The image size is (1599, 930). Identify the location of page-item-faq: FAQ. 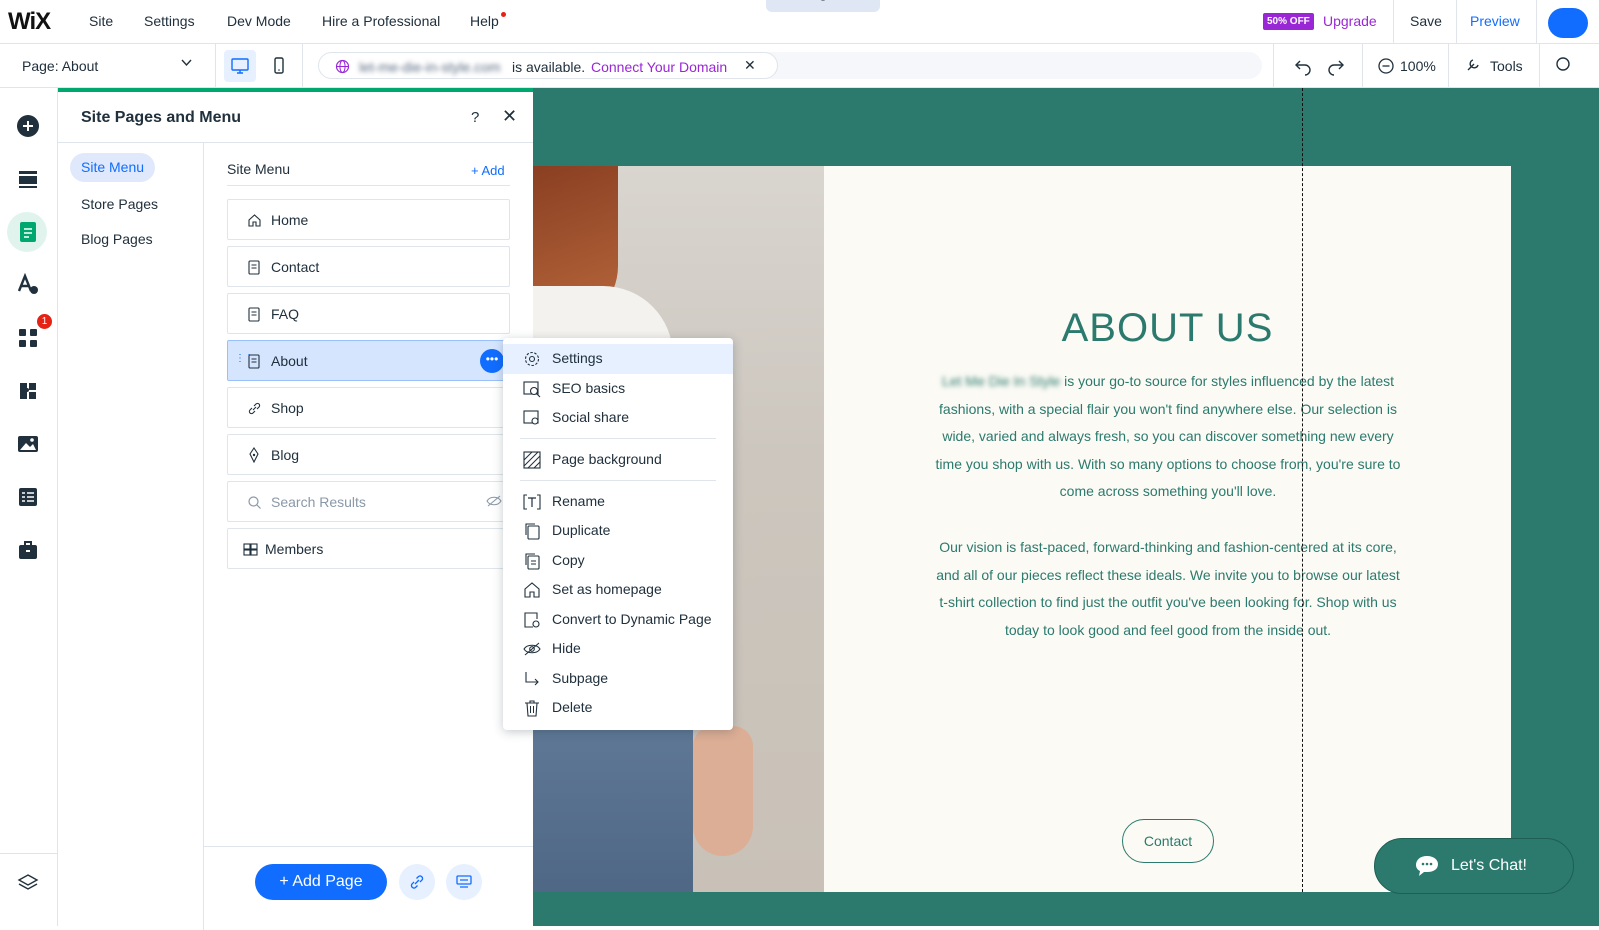
(368, 313).